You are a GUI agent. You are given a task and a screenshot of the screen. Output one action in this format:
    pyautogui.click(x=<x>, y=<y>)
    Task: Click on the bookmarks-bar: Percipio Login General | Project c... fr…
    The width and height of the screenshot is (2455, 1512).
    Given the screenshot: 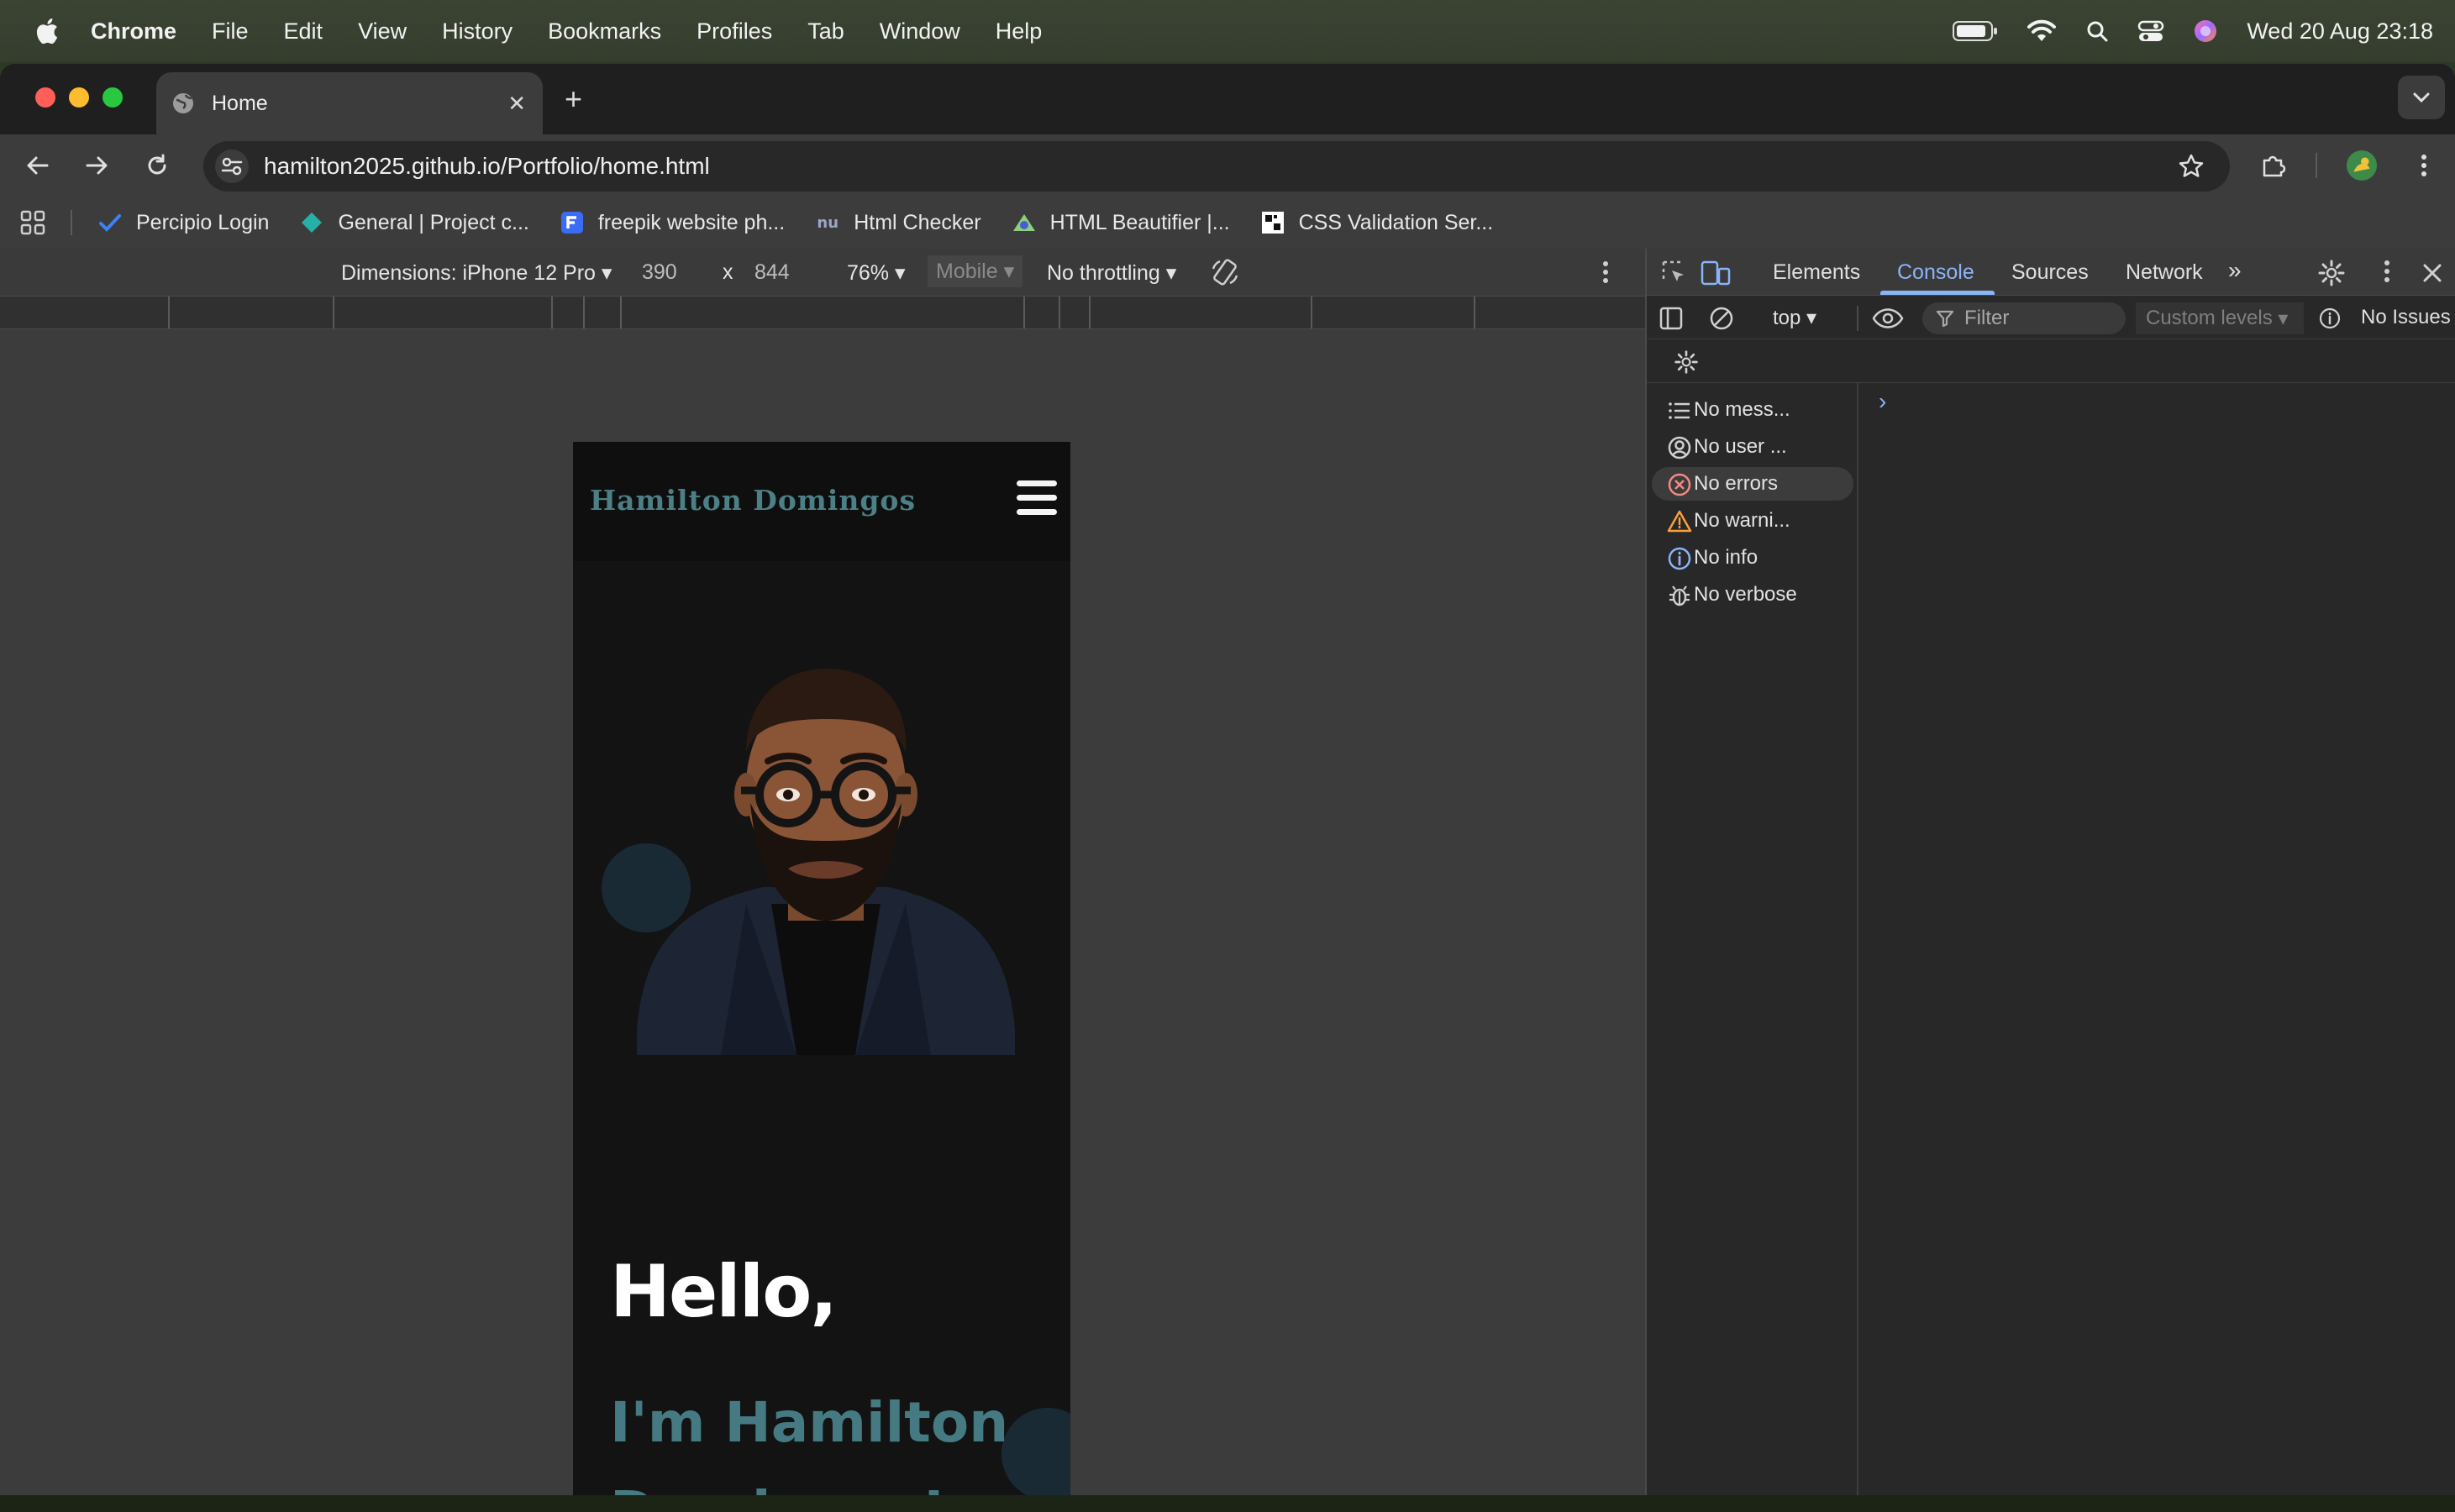 What is the action you would take?
    pyautogui.click(x=1227, y=223)
    